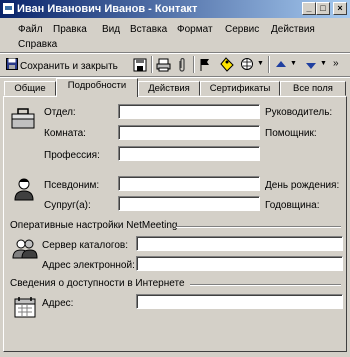 This screenshot has width=350, height=357. What do you see at coordinates (69, 66) in the screenshot?
I see `save-close-label: Сохранить и закрыть` at bounding box center [69, 66].